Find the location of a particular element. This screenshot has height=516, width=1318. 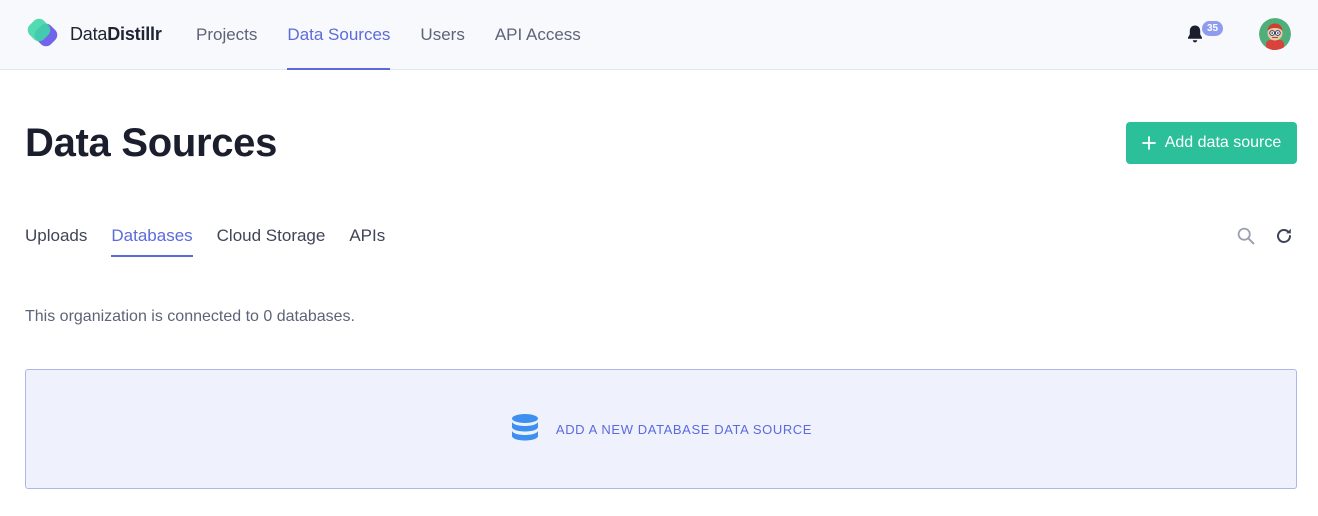

search-icon is located at coordinates (1246, 236).